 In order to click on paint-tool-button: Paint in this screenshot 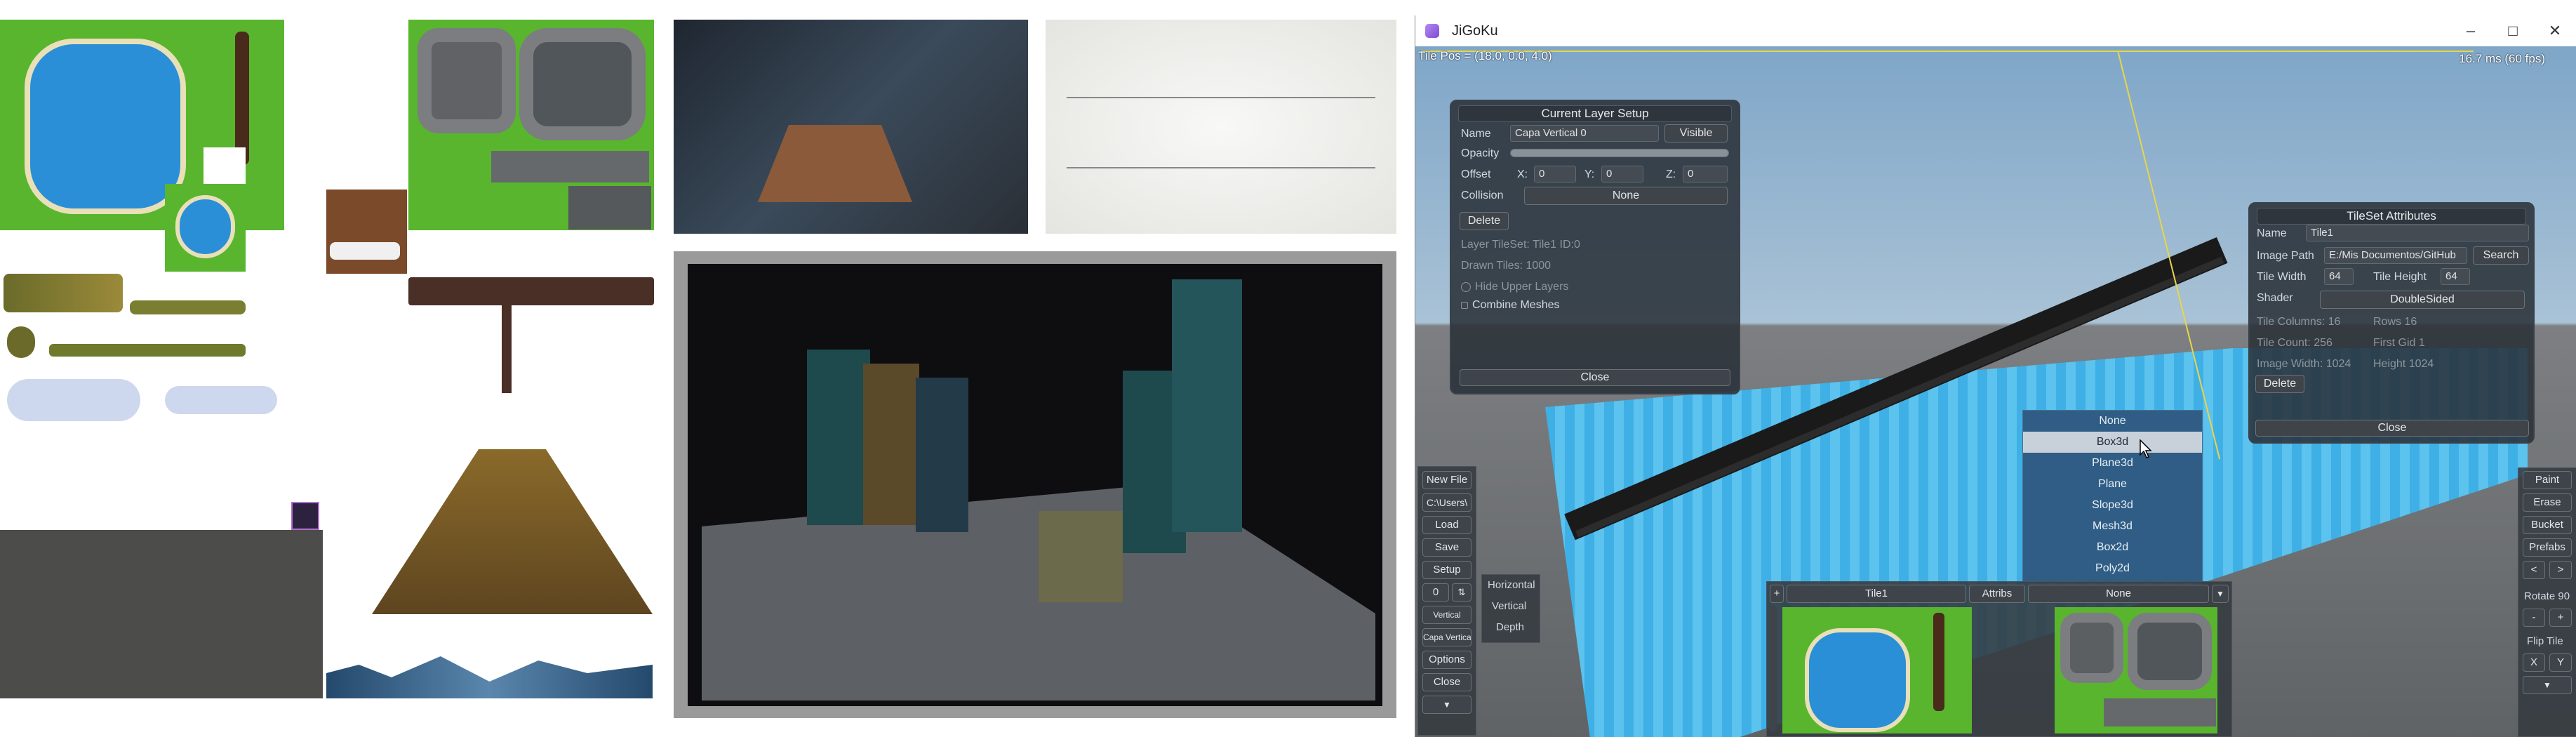, I will do `click(2548, 480)`.